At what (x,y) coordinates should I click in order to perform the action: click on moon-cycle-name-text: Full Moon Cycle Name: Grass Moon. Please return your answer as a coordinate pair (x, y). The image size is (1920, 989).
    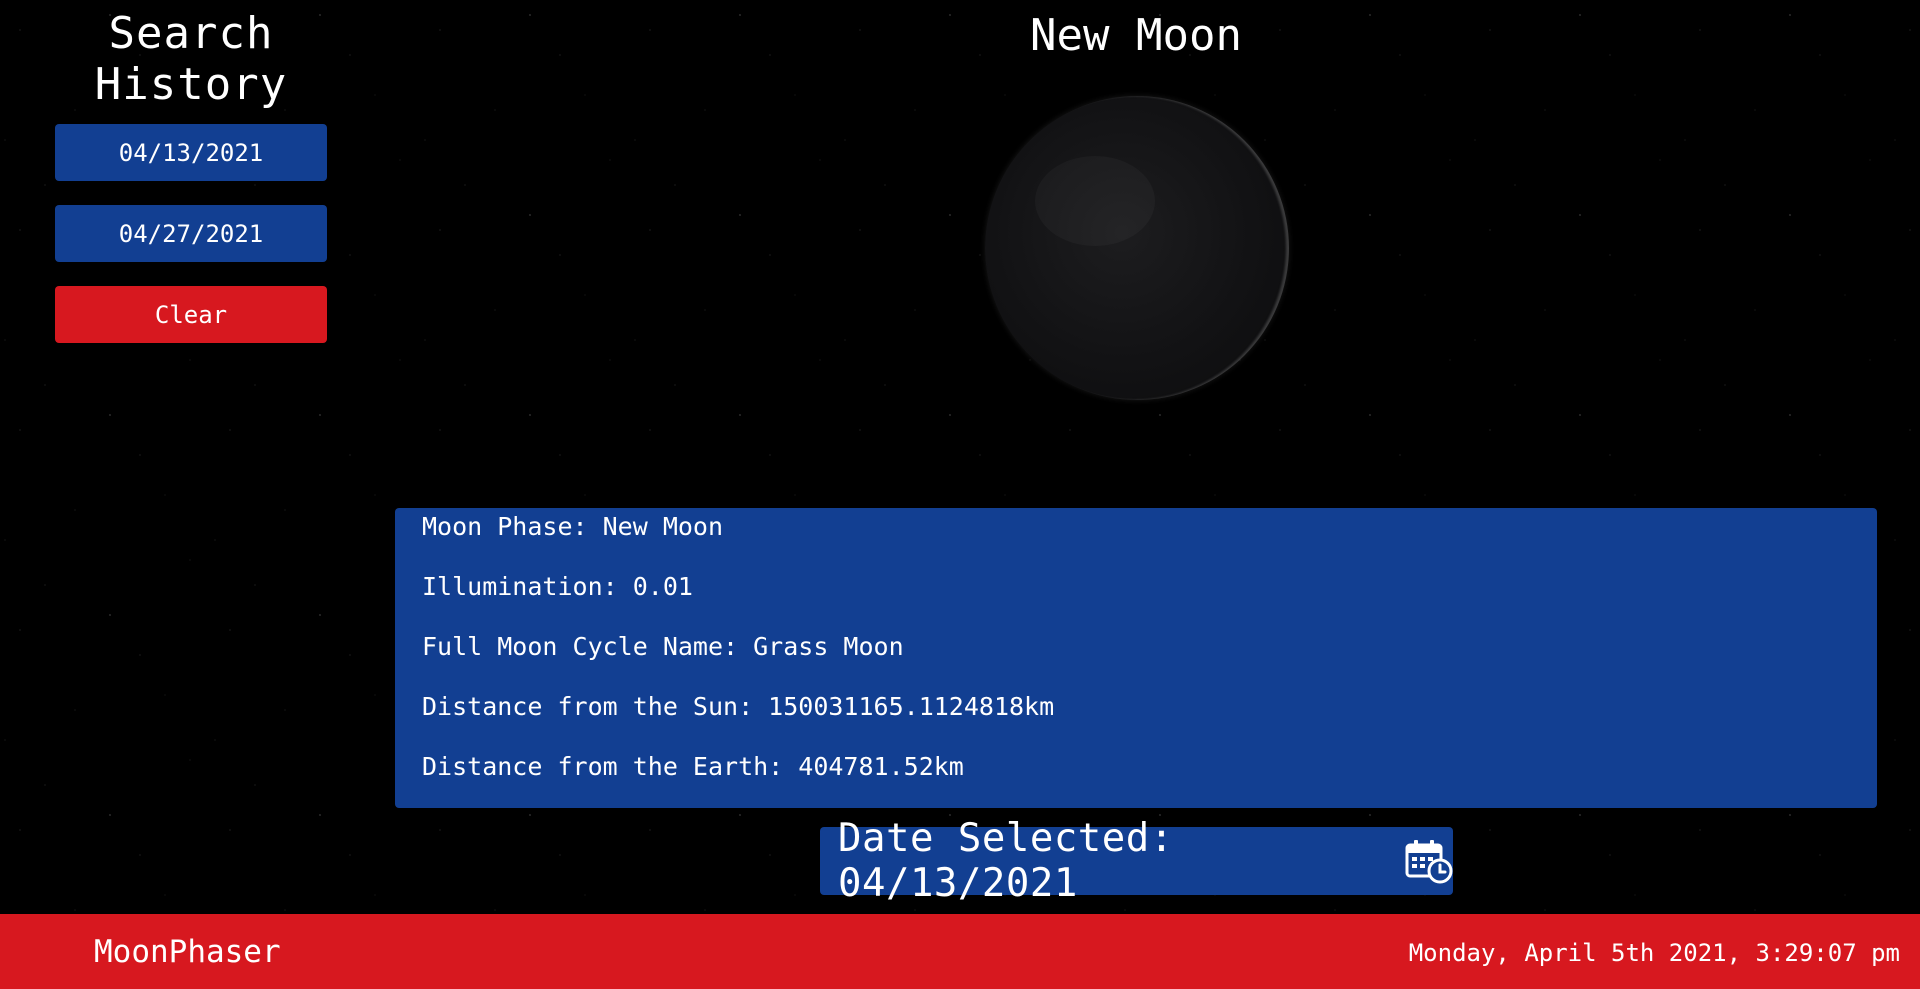
    Looking at the image, I should click on (663, 646).